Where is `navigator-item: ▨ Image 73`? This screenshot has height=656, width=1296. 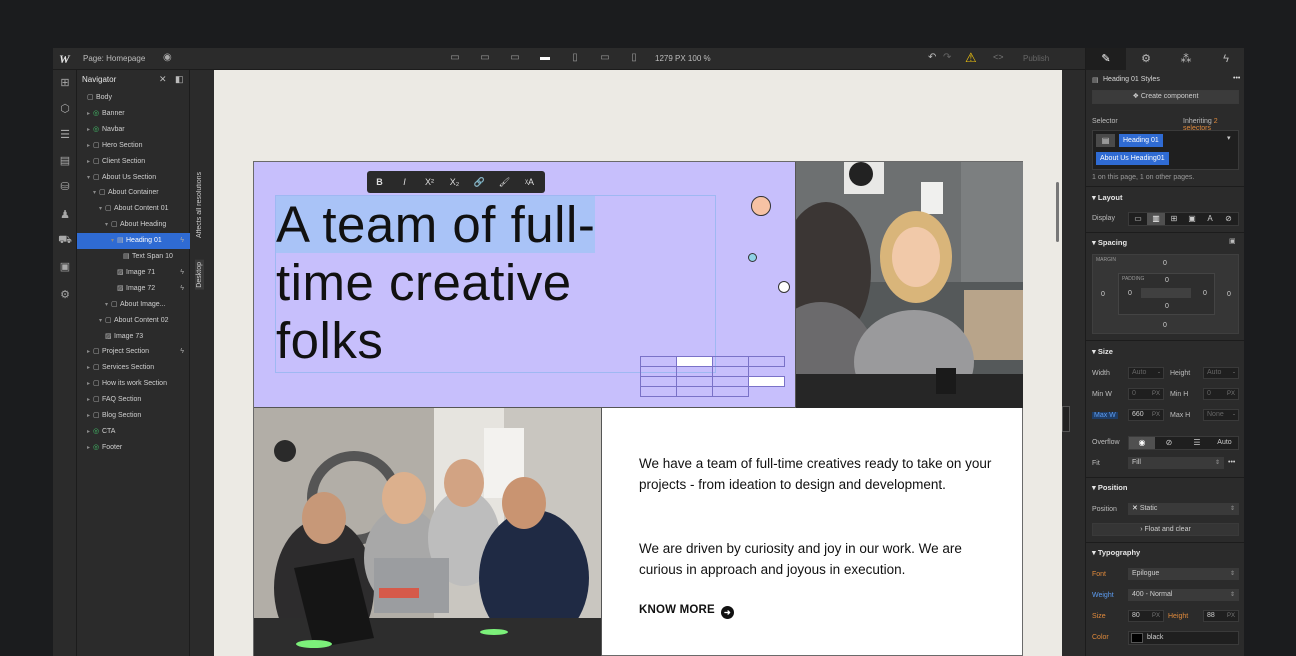
navigator-item: ▨ Image 73 is located at coordinates (133, 337).